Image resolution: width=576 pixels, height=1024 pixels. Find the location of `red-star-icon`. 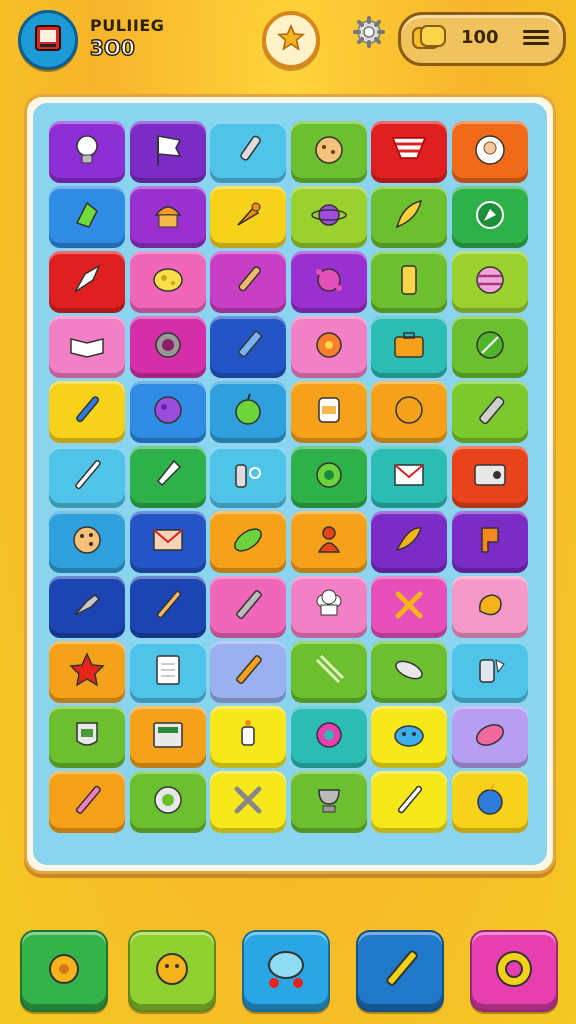

red-star-icon is located at coordinates (87, 672).